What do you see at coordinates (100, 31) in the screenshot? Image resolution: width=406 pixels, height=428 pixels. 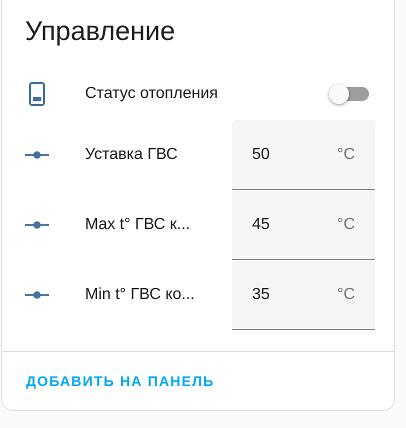 I see `card-title: Управление` at bounding box center [100, 31].